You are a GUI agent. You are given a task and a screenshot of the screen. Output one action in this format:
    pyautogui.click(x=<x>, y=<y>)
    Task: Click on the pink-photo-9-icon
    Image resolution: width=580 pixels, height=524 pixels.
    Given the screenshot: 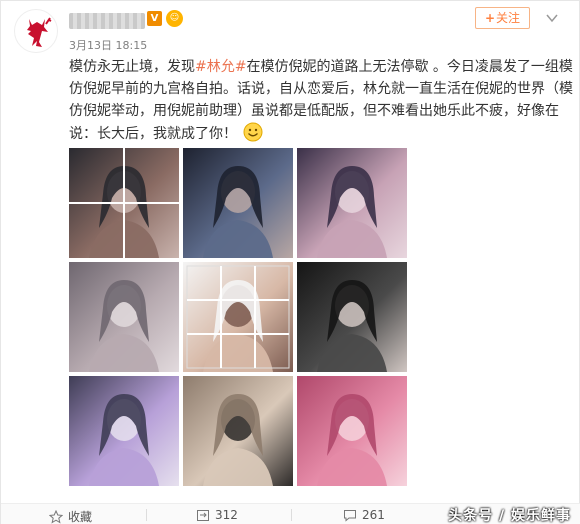 What is the action you would take?
    pyautogui.click(x=352, y=431)
    